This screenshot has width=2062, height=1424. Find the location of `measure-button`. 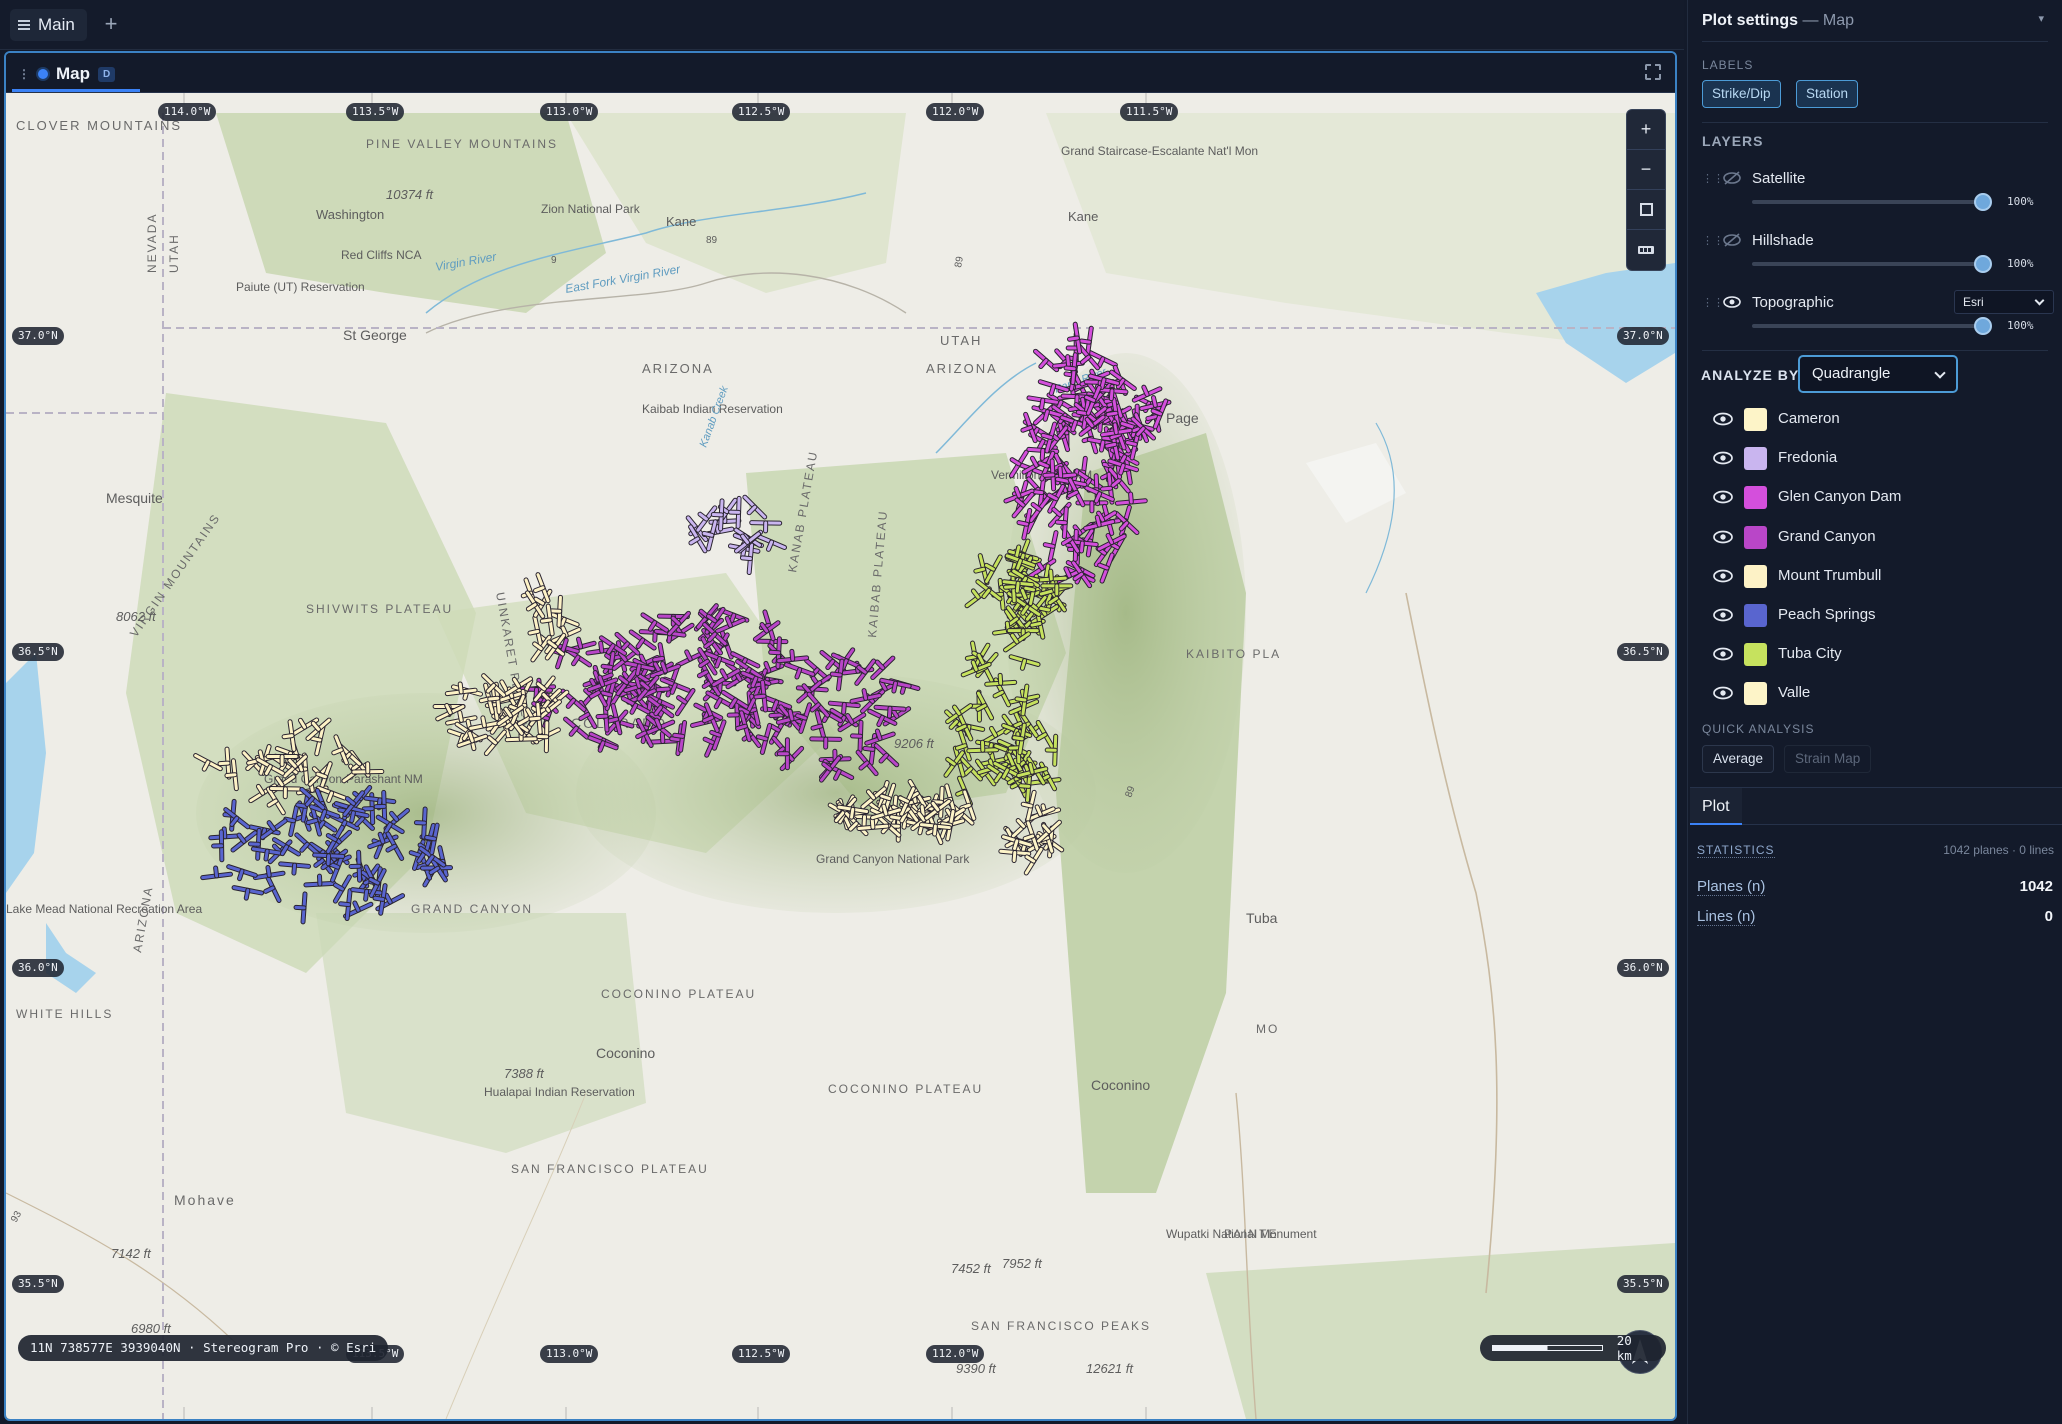

measure-button is located at coordinates (1646, 250).